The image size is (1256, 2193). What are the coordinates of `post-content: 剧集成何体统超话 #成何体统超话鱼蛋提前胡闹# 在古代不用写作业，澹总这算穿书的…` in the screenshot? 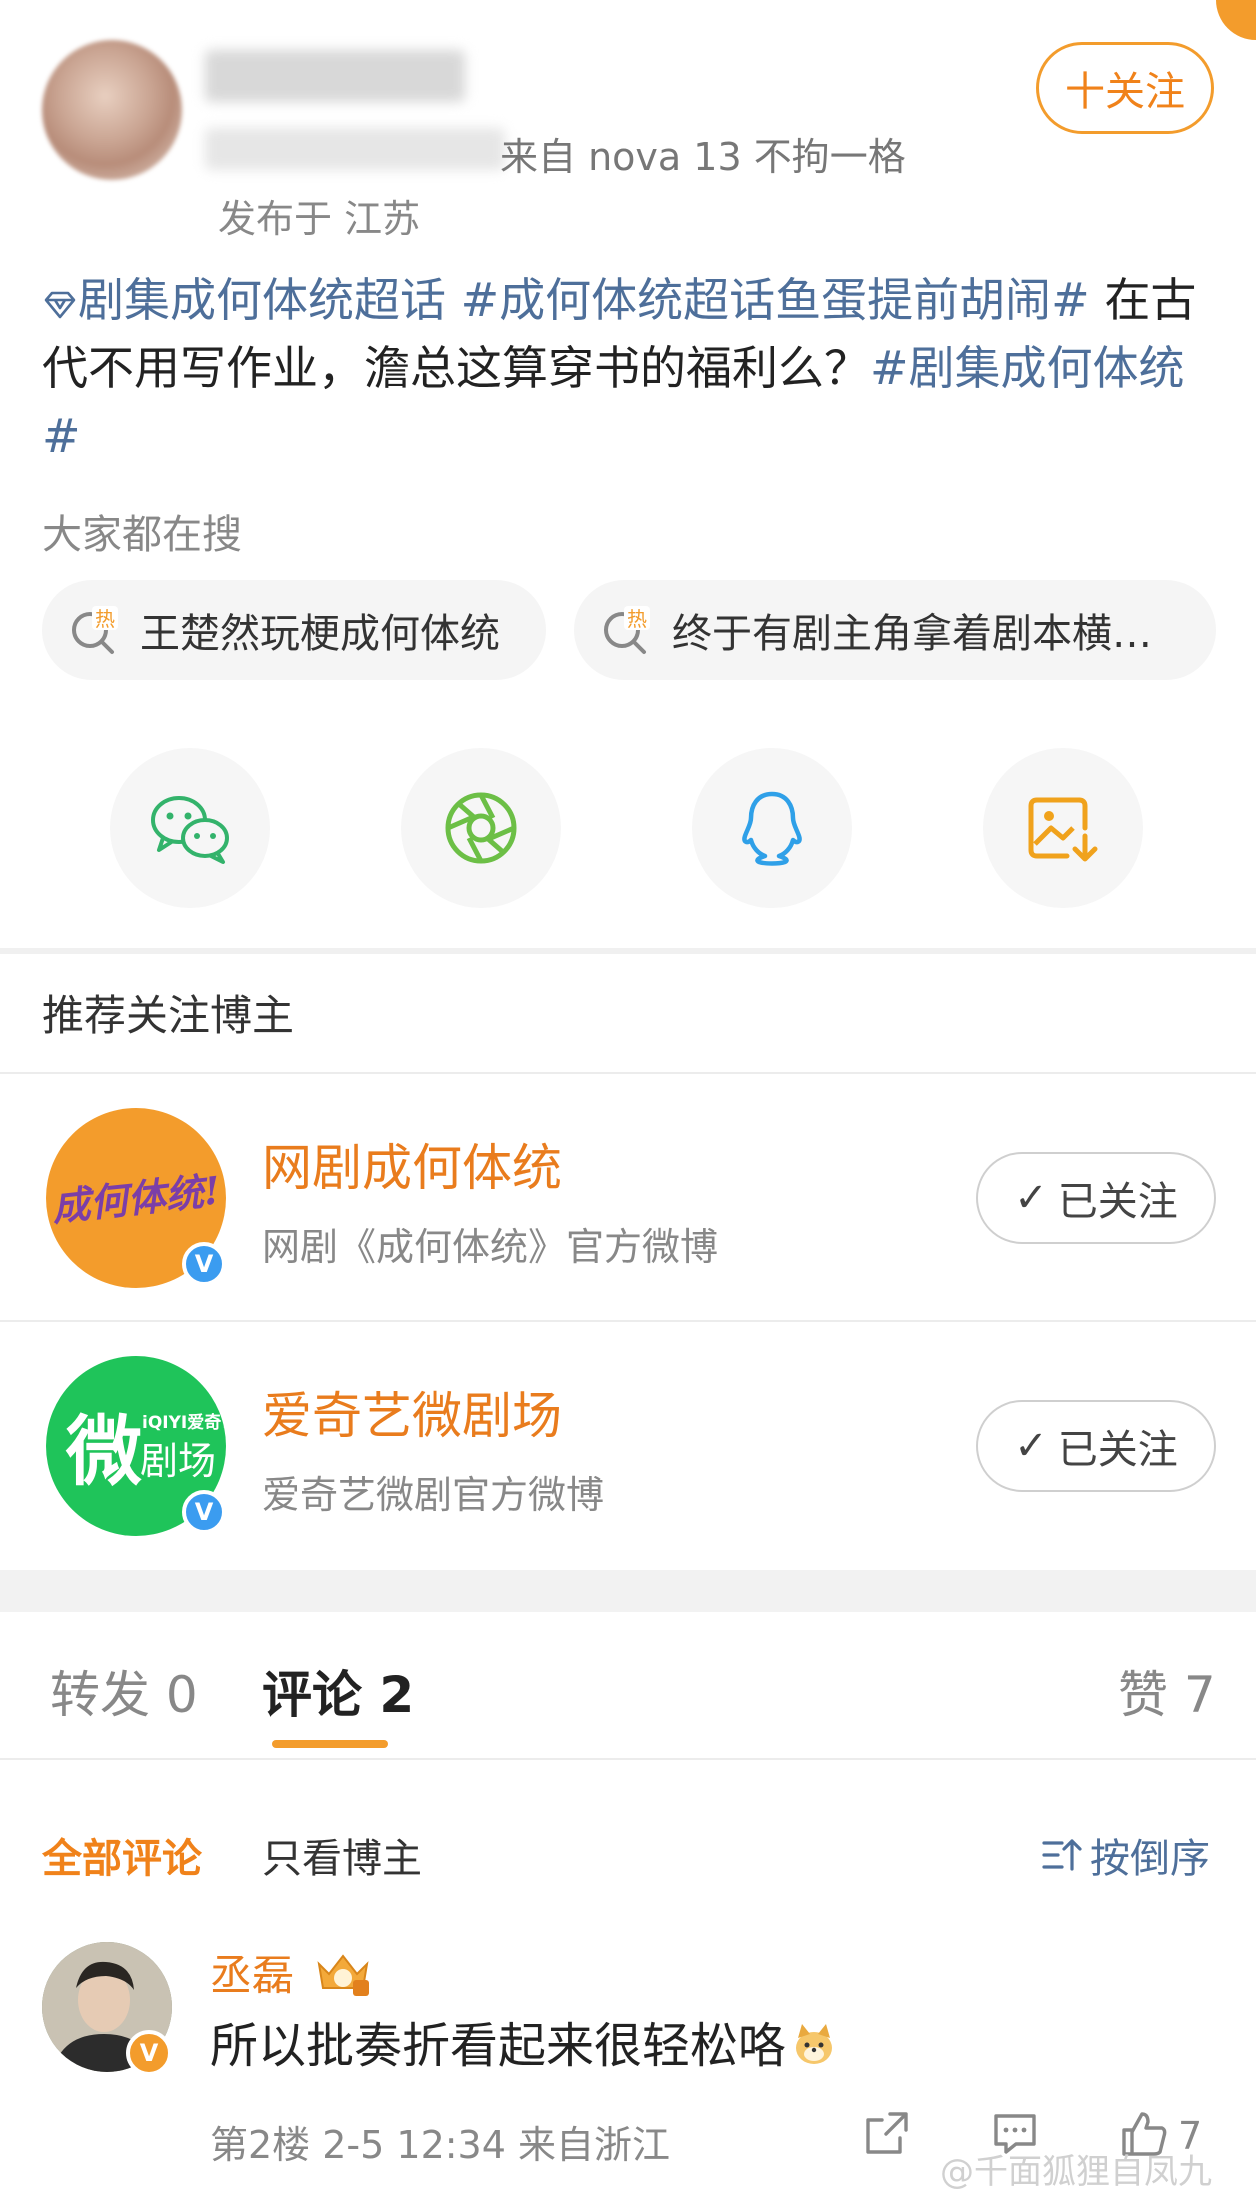 It's located at (632, 368).